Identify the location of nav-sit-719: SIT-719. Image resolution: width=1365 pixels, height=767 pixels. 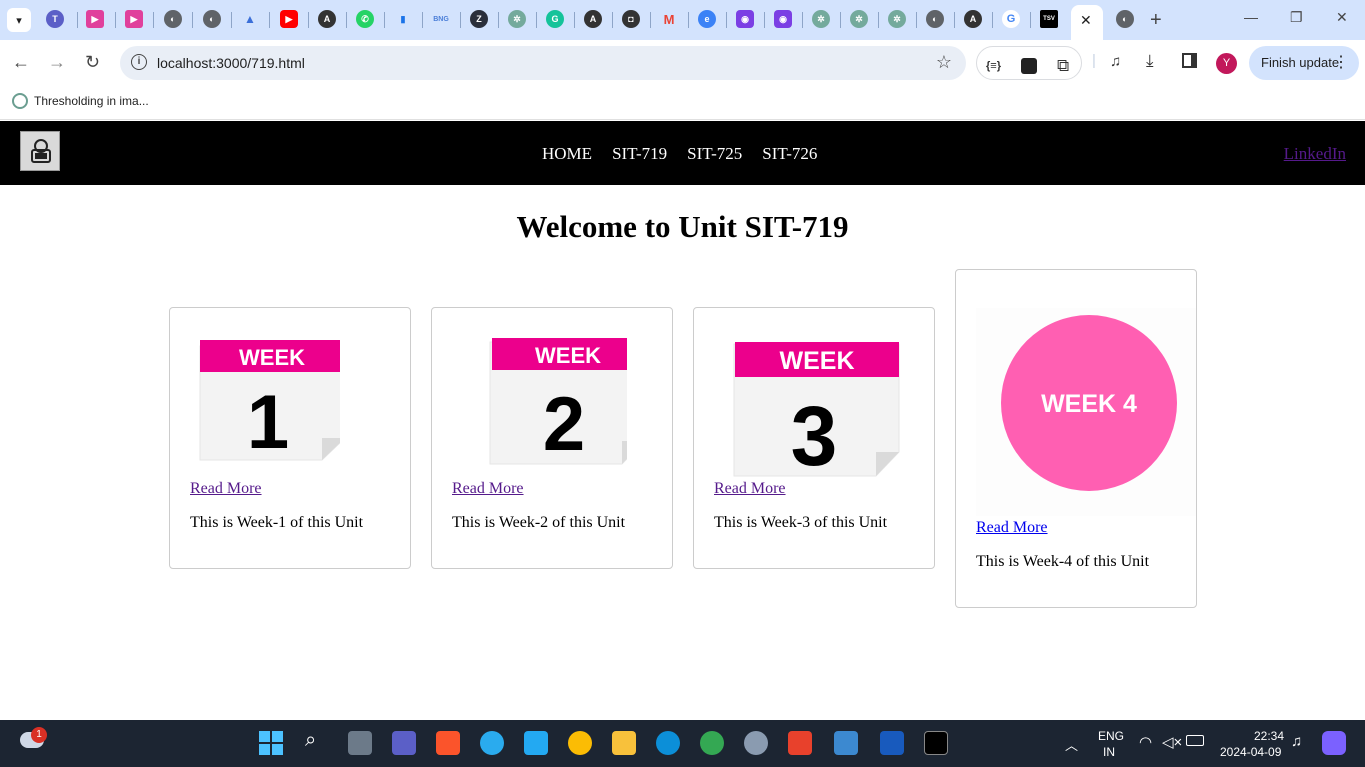
(639, 154).